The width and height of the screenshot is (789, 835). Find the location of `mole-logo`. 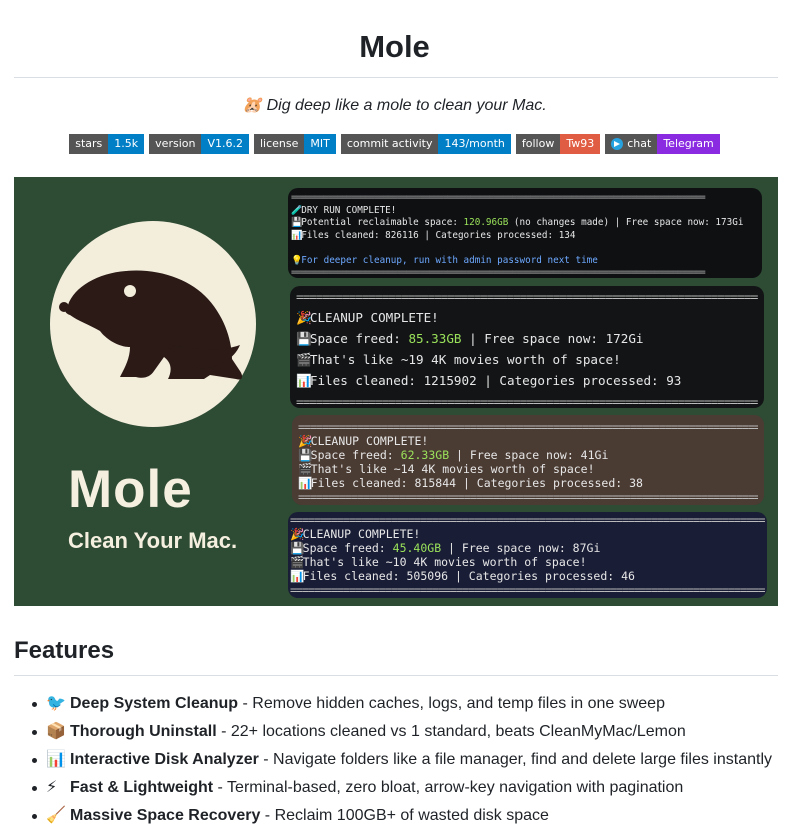

mole-logo is located at coordinates (153, 324).